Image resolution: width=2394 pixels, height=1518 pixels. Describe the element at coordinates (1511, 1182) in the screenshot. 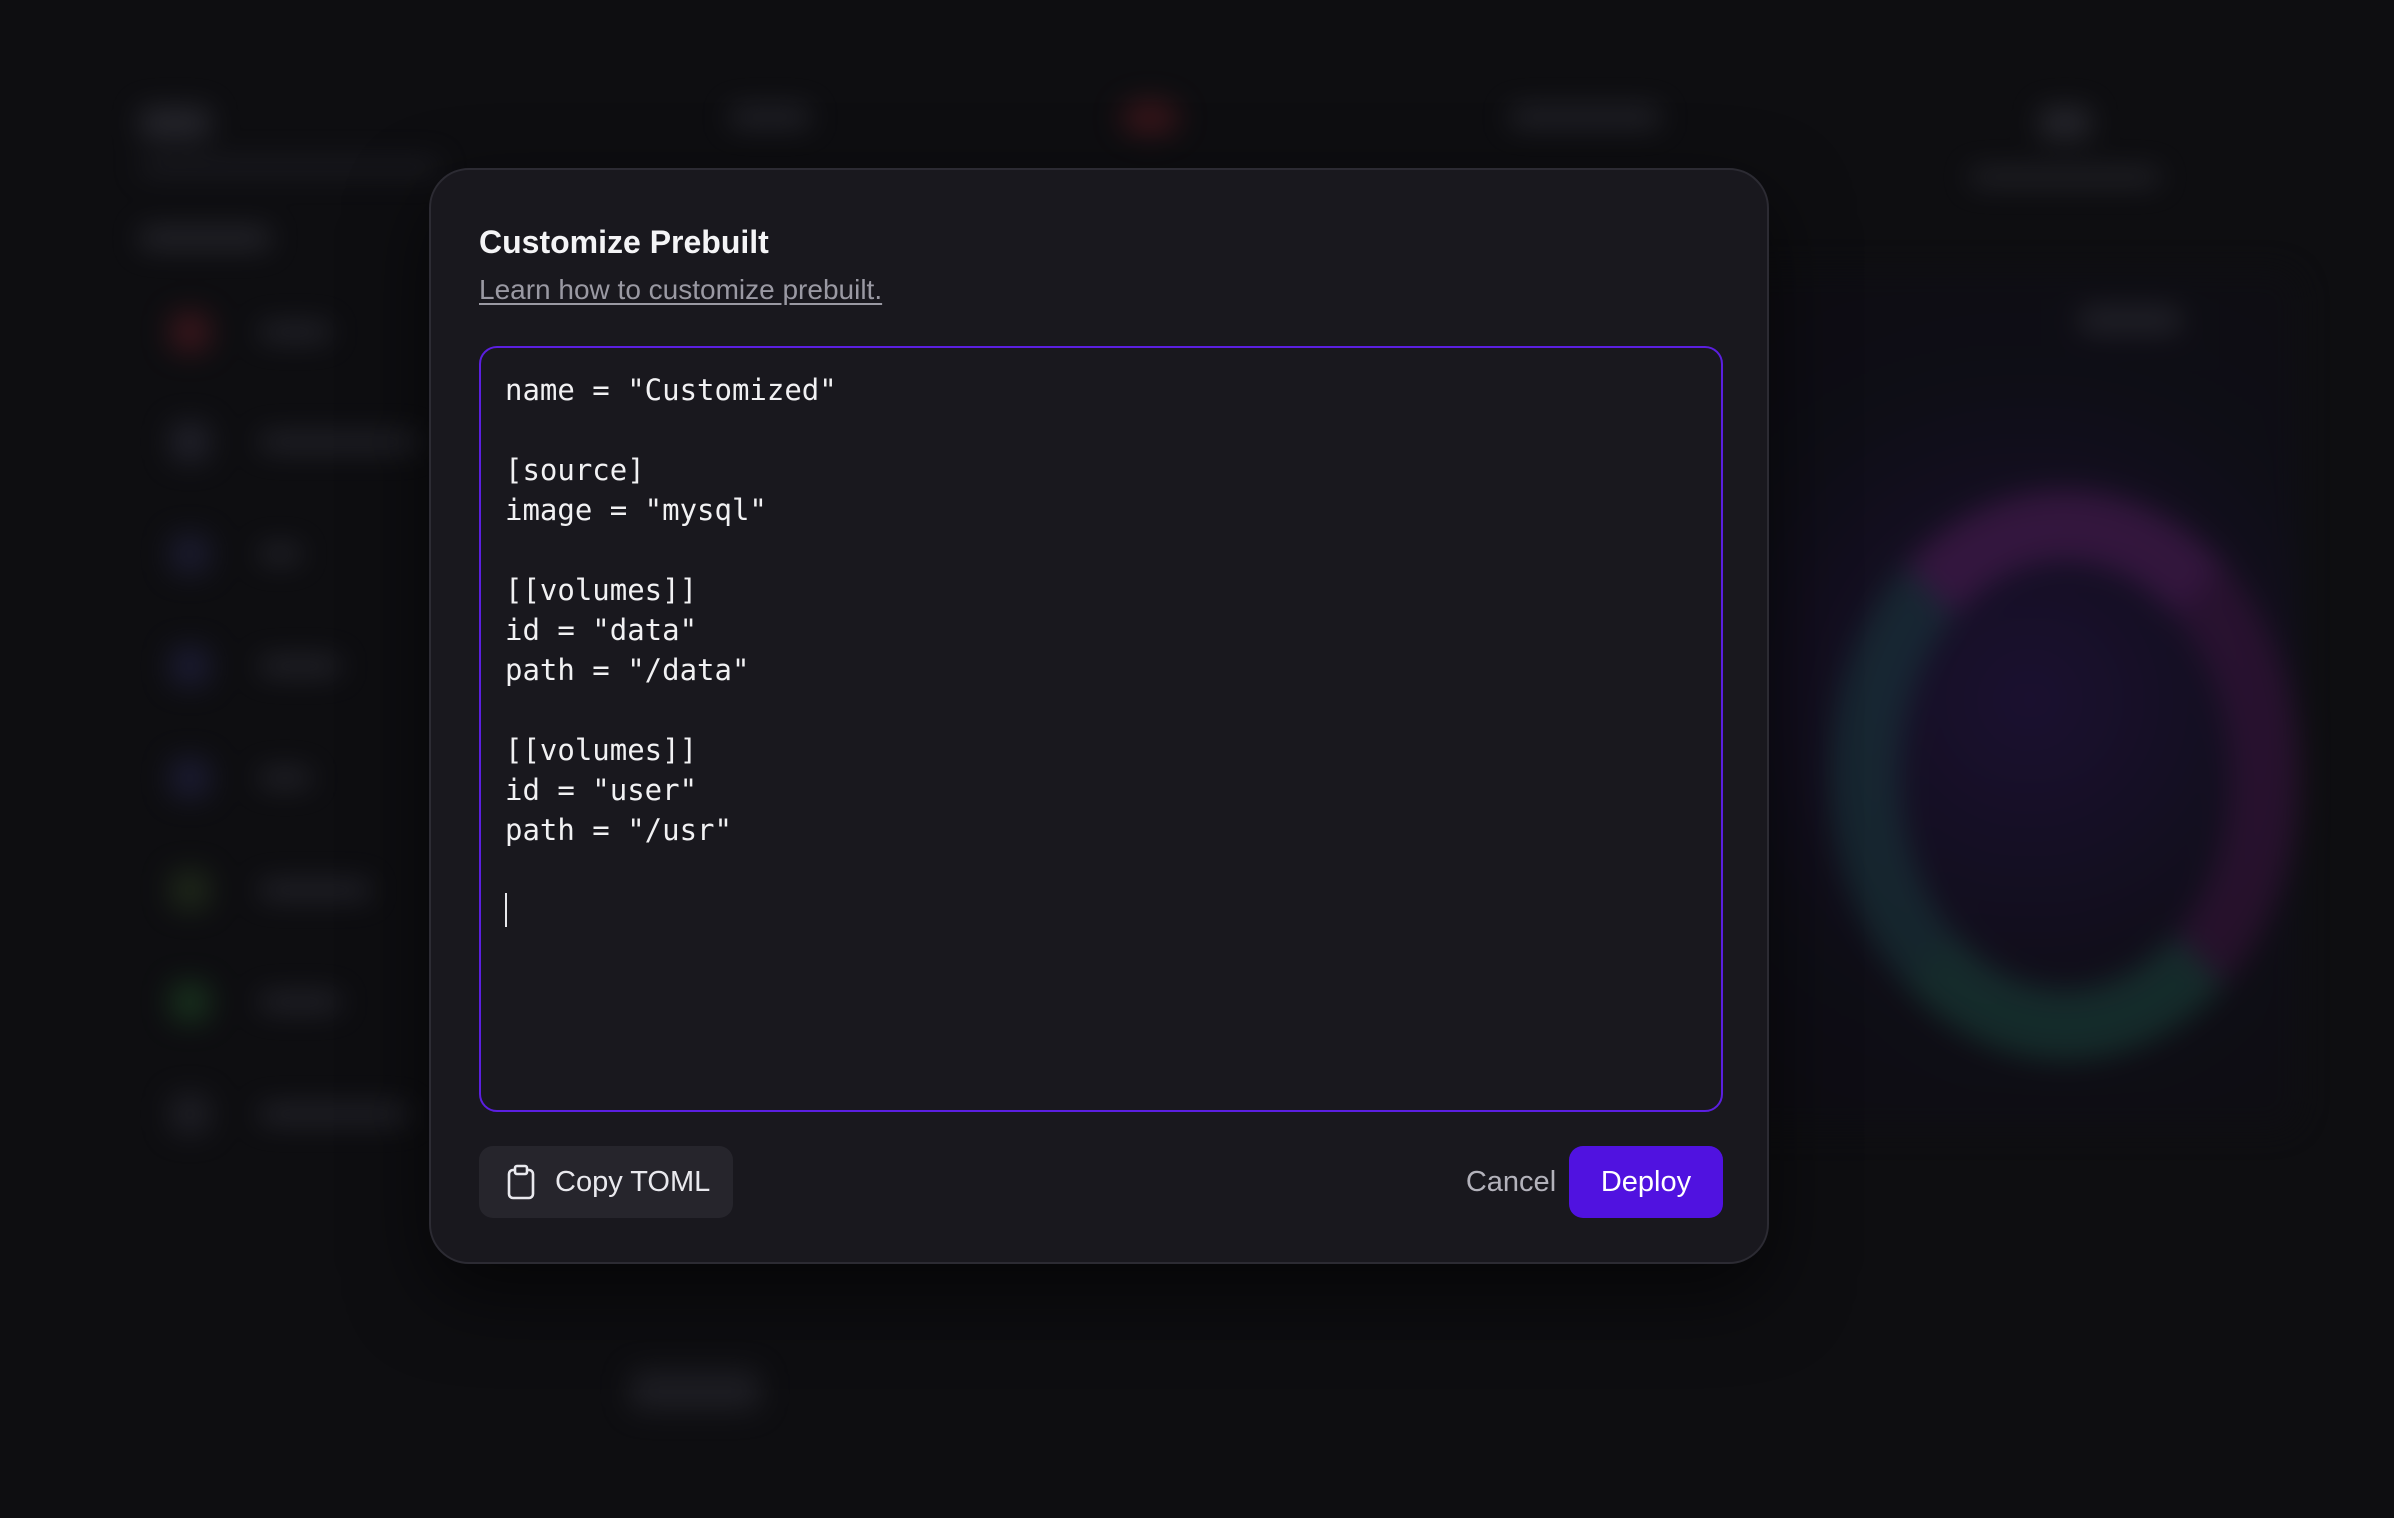

I see `cancel-button: Cancel` at that location.